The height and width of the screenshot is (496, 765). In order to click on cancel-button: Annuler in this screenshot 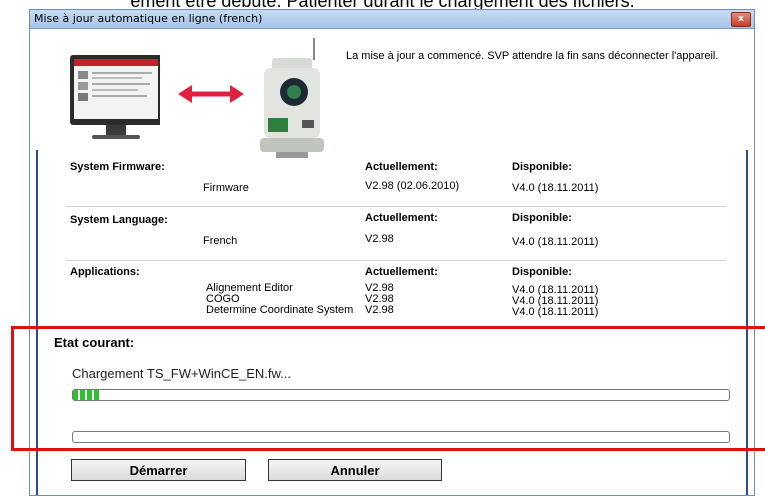, I will do `click(355, 470)`.